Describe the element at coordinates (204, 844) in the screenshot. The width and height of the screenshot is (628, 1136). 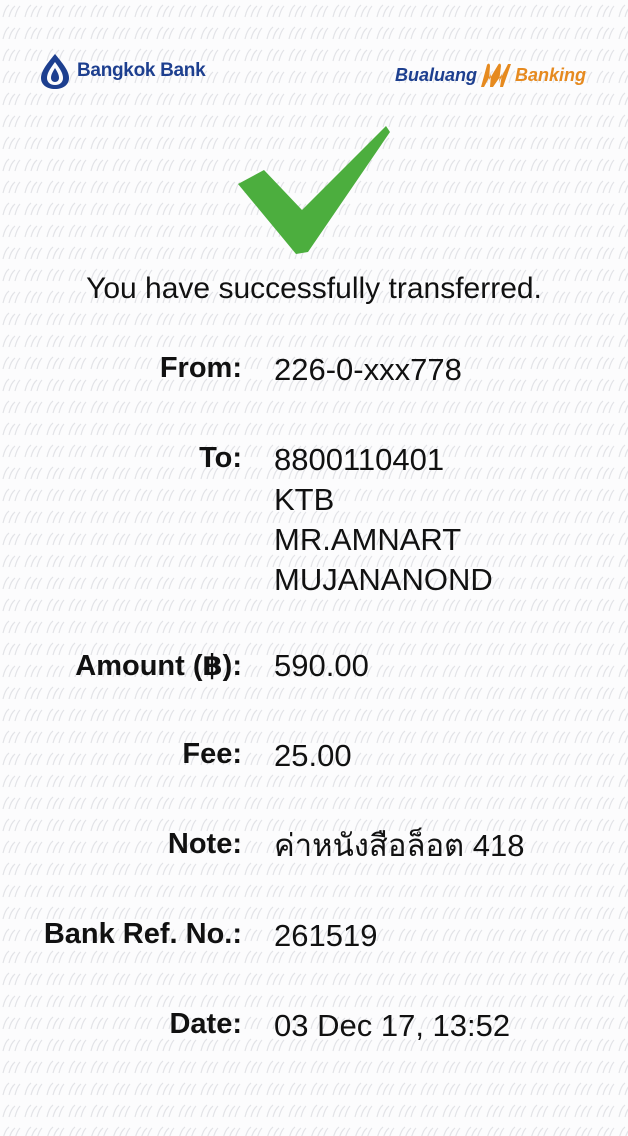
I see `note-label: Note:` at that location.